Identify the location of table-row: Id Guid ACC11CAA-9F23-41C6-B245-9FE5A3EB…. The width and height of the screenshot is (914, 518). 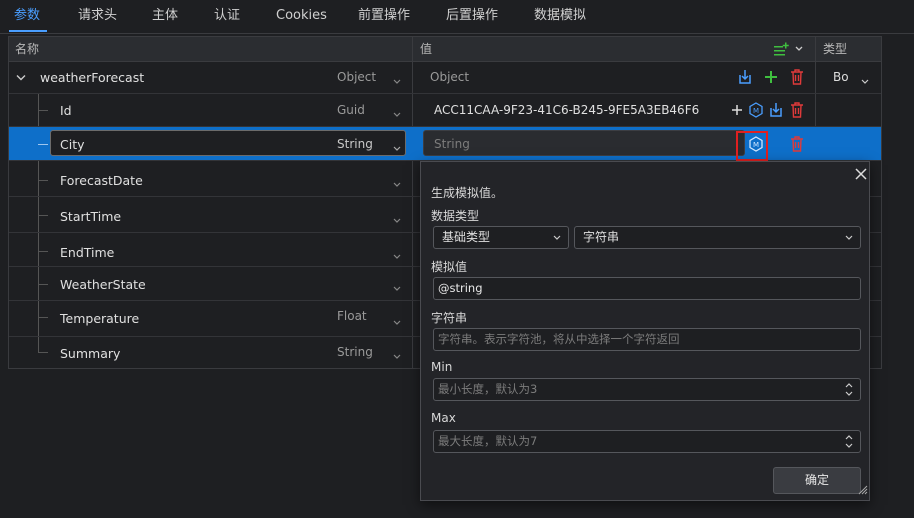
(445, 110).